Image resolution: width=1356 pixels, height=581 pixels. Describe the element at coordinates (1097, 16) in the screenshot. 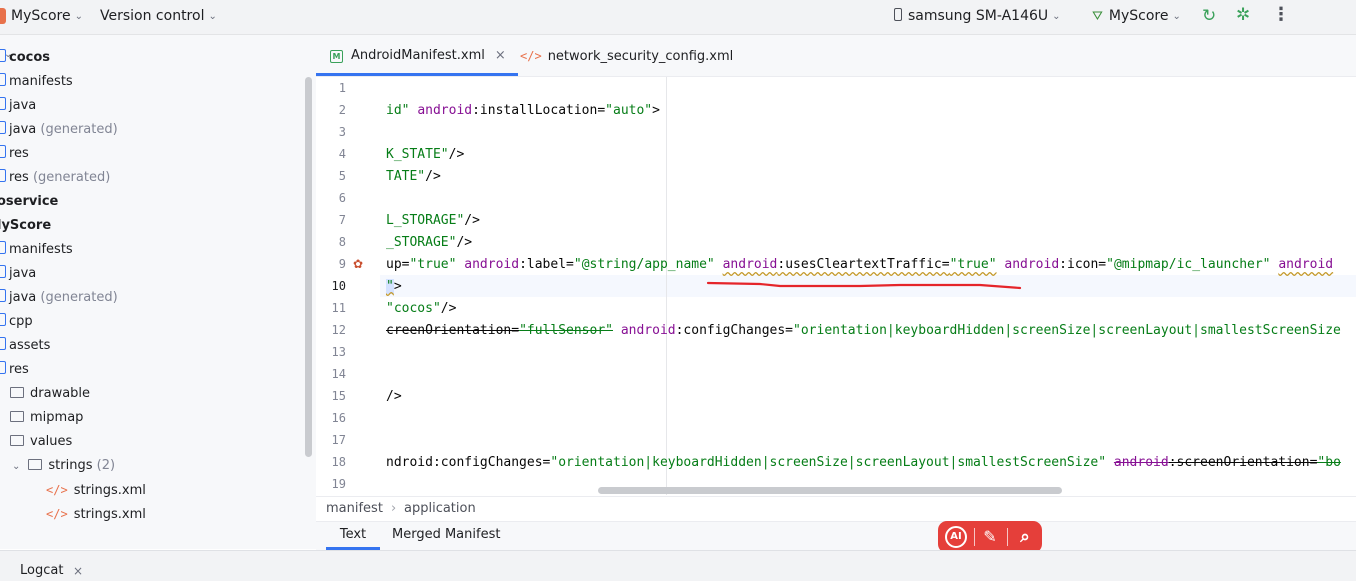

I see `android-icon: ⛛` at that location.